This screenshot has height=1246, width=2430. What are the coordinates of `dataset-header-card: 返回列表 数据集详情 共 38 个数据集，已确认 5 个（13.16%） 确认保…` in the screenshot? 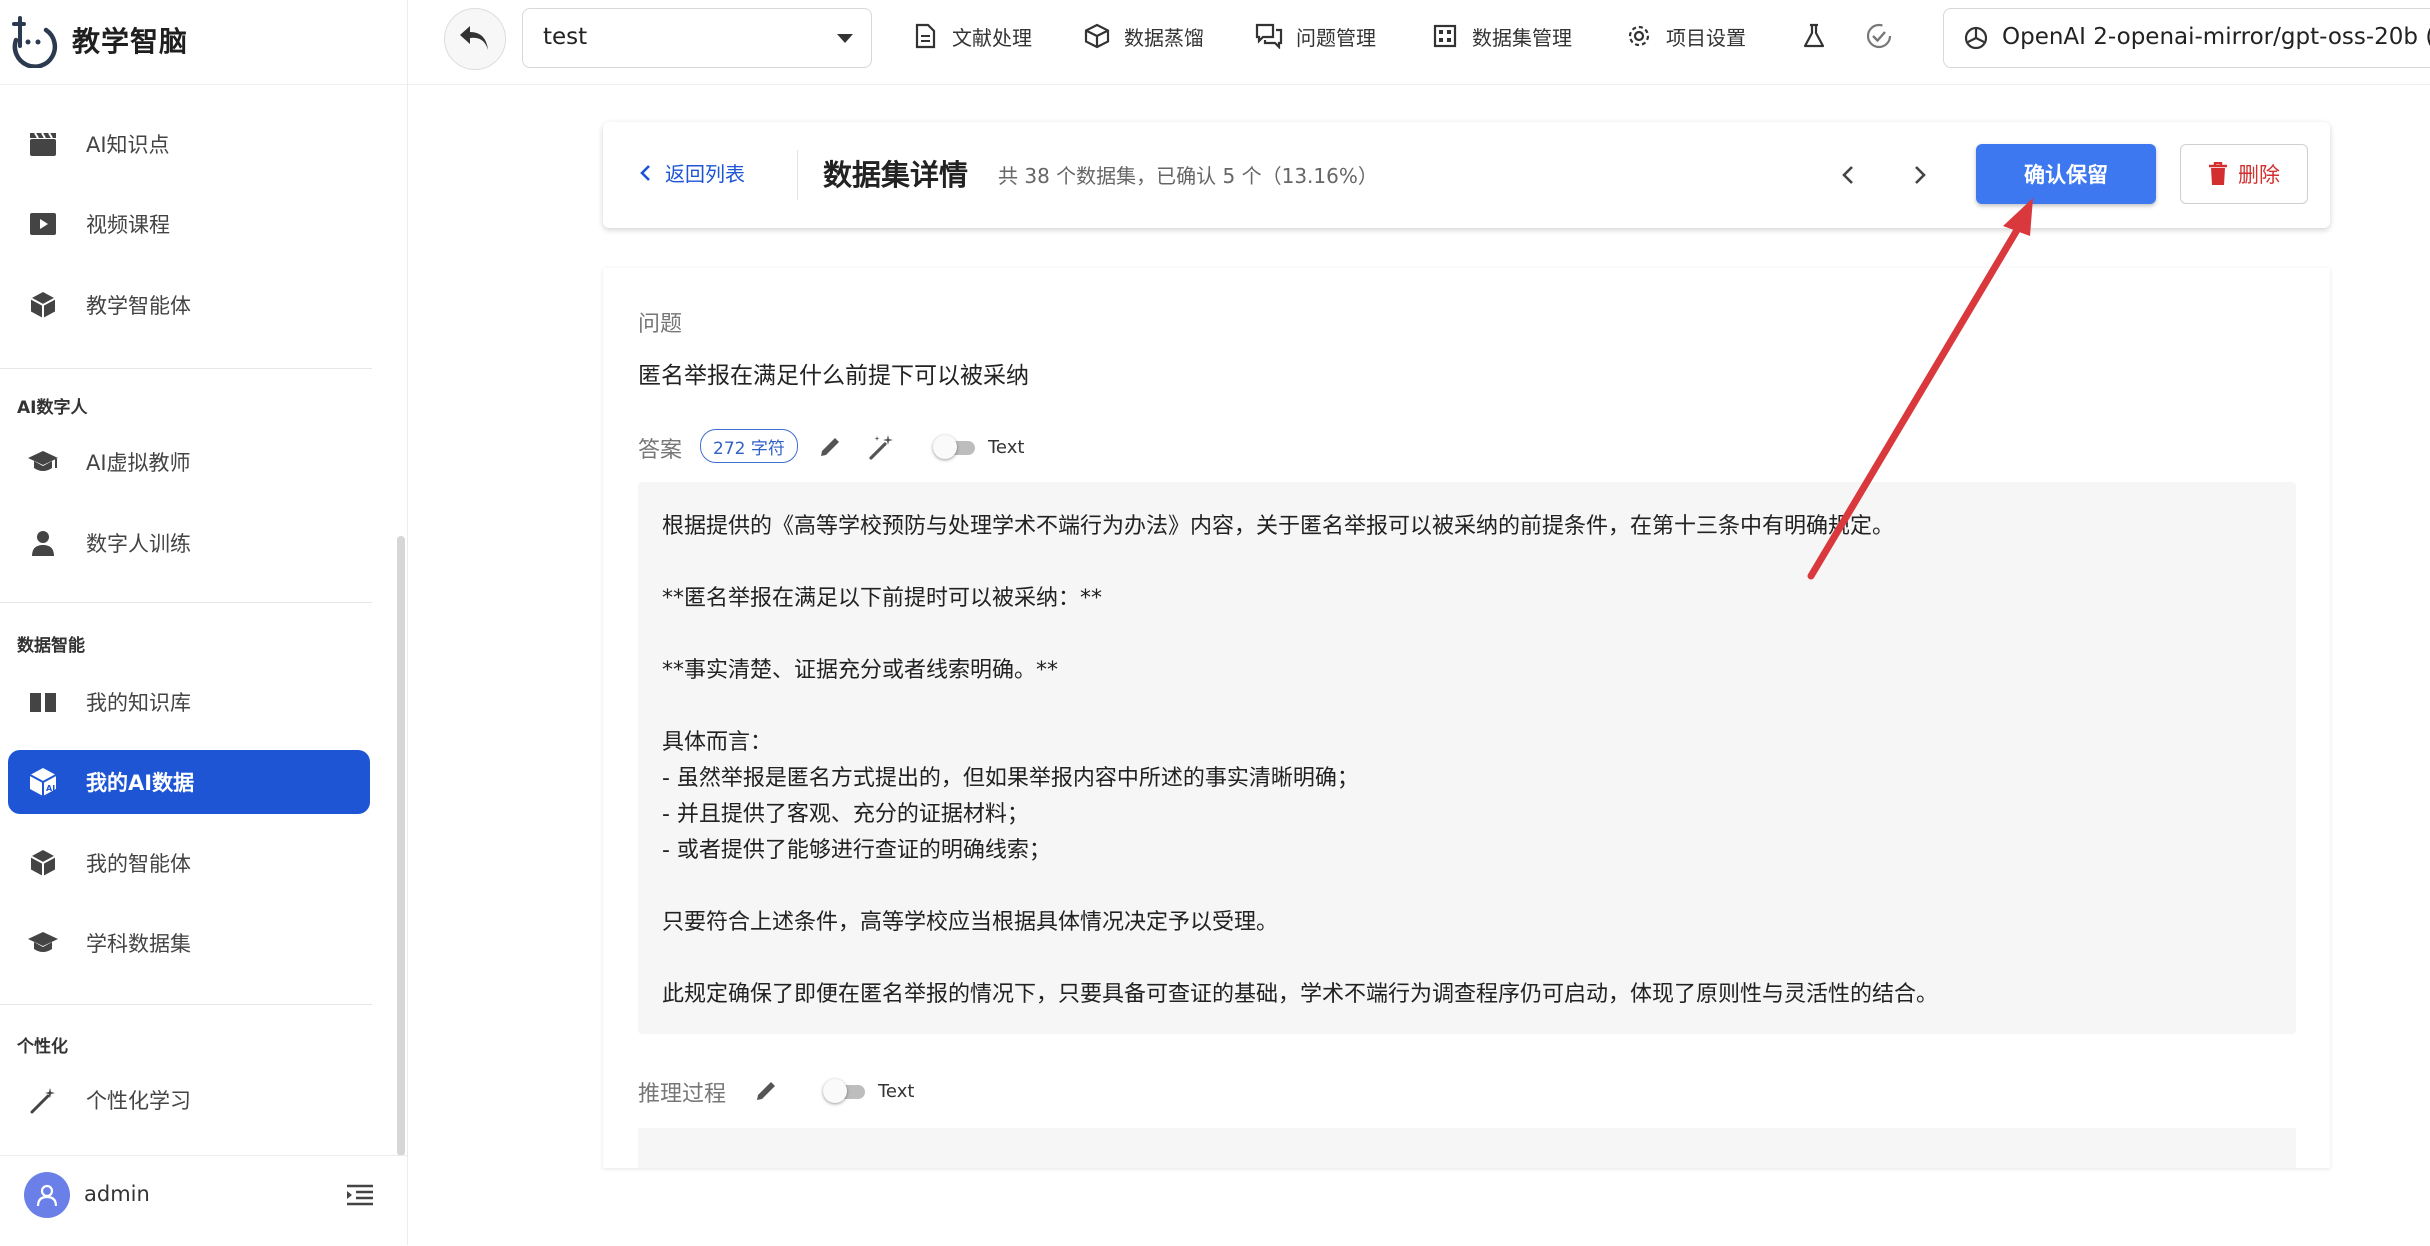 It's located at (1466, 175).